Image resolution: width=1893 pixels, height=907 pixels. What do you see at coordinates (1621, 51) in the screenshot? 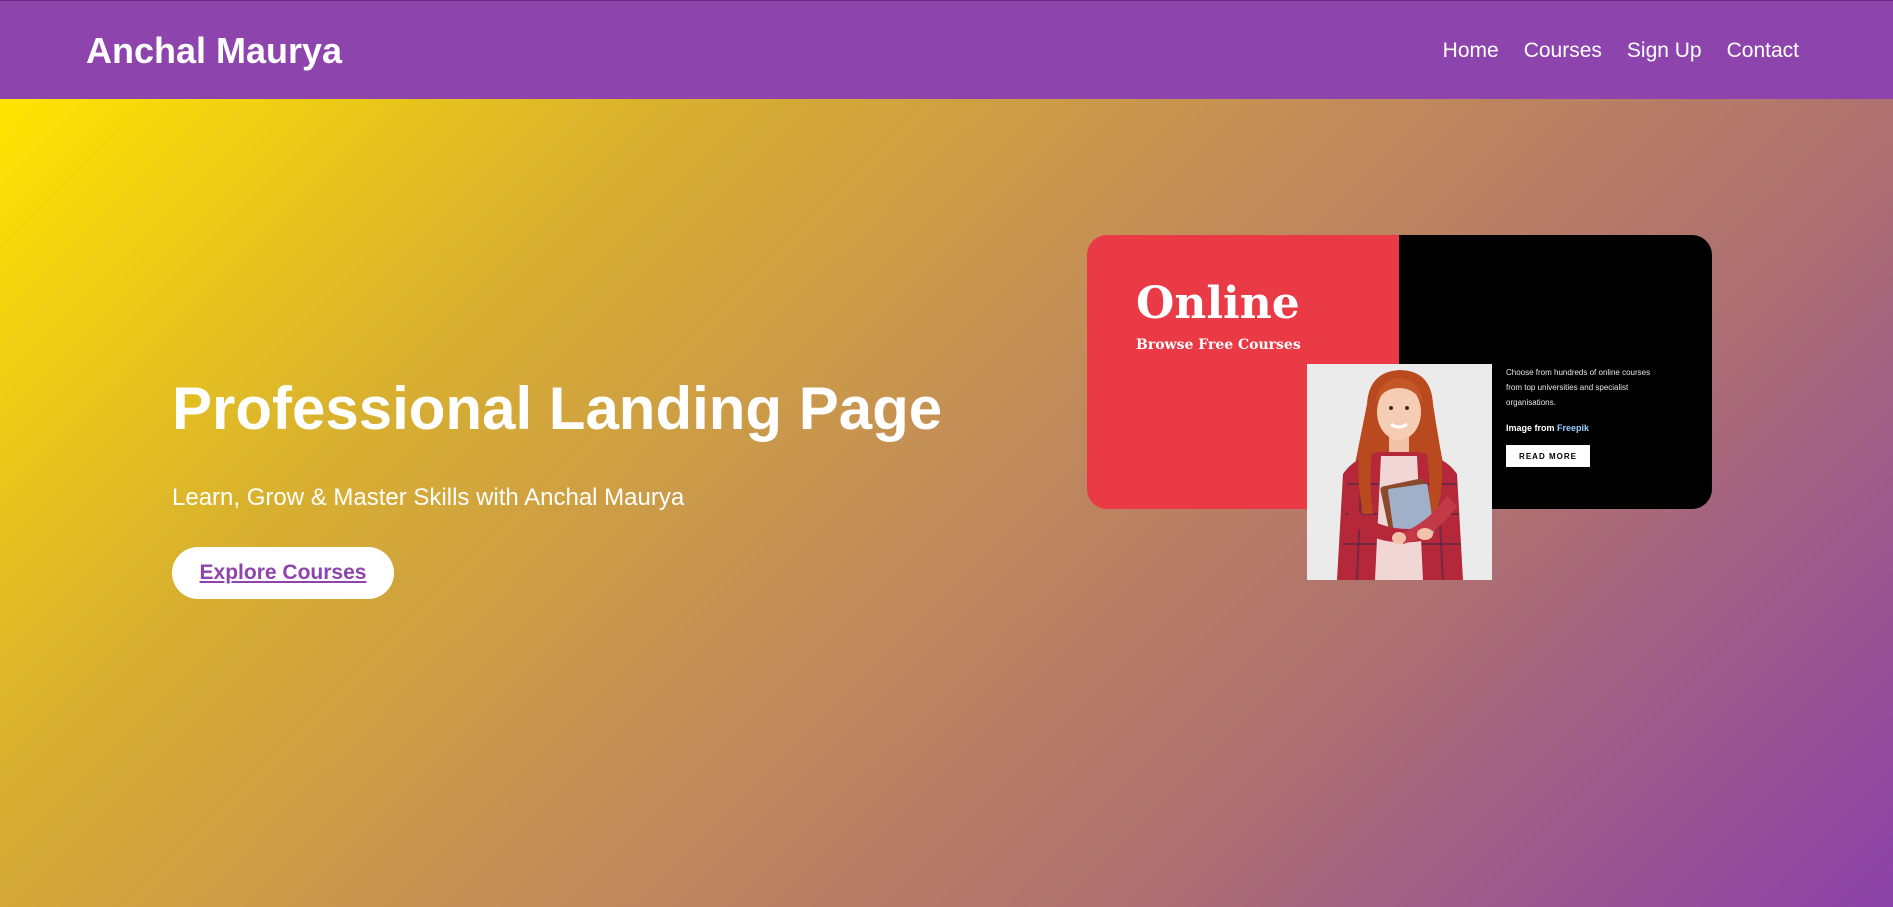
I see `nav-links: Home Courses Sign Up Contact` at bounding box center [1621, 51].